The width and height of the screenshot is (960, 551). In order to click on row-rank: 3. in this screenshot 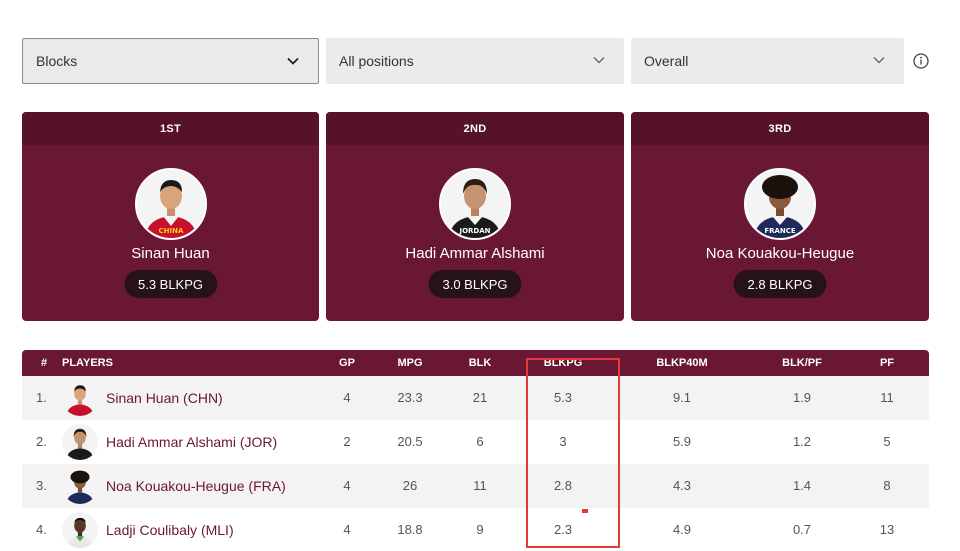, I will do `click(41, 485)`.